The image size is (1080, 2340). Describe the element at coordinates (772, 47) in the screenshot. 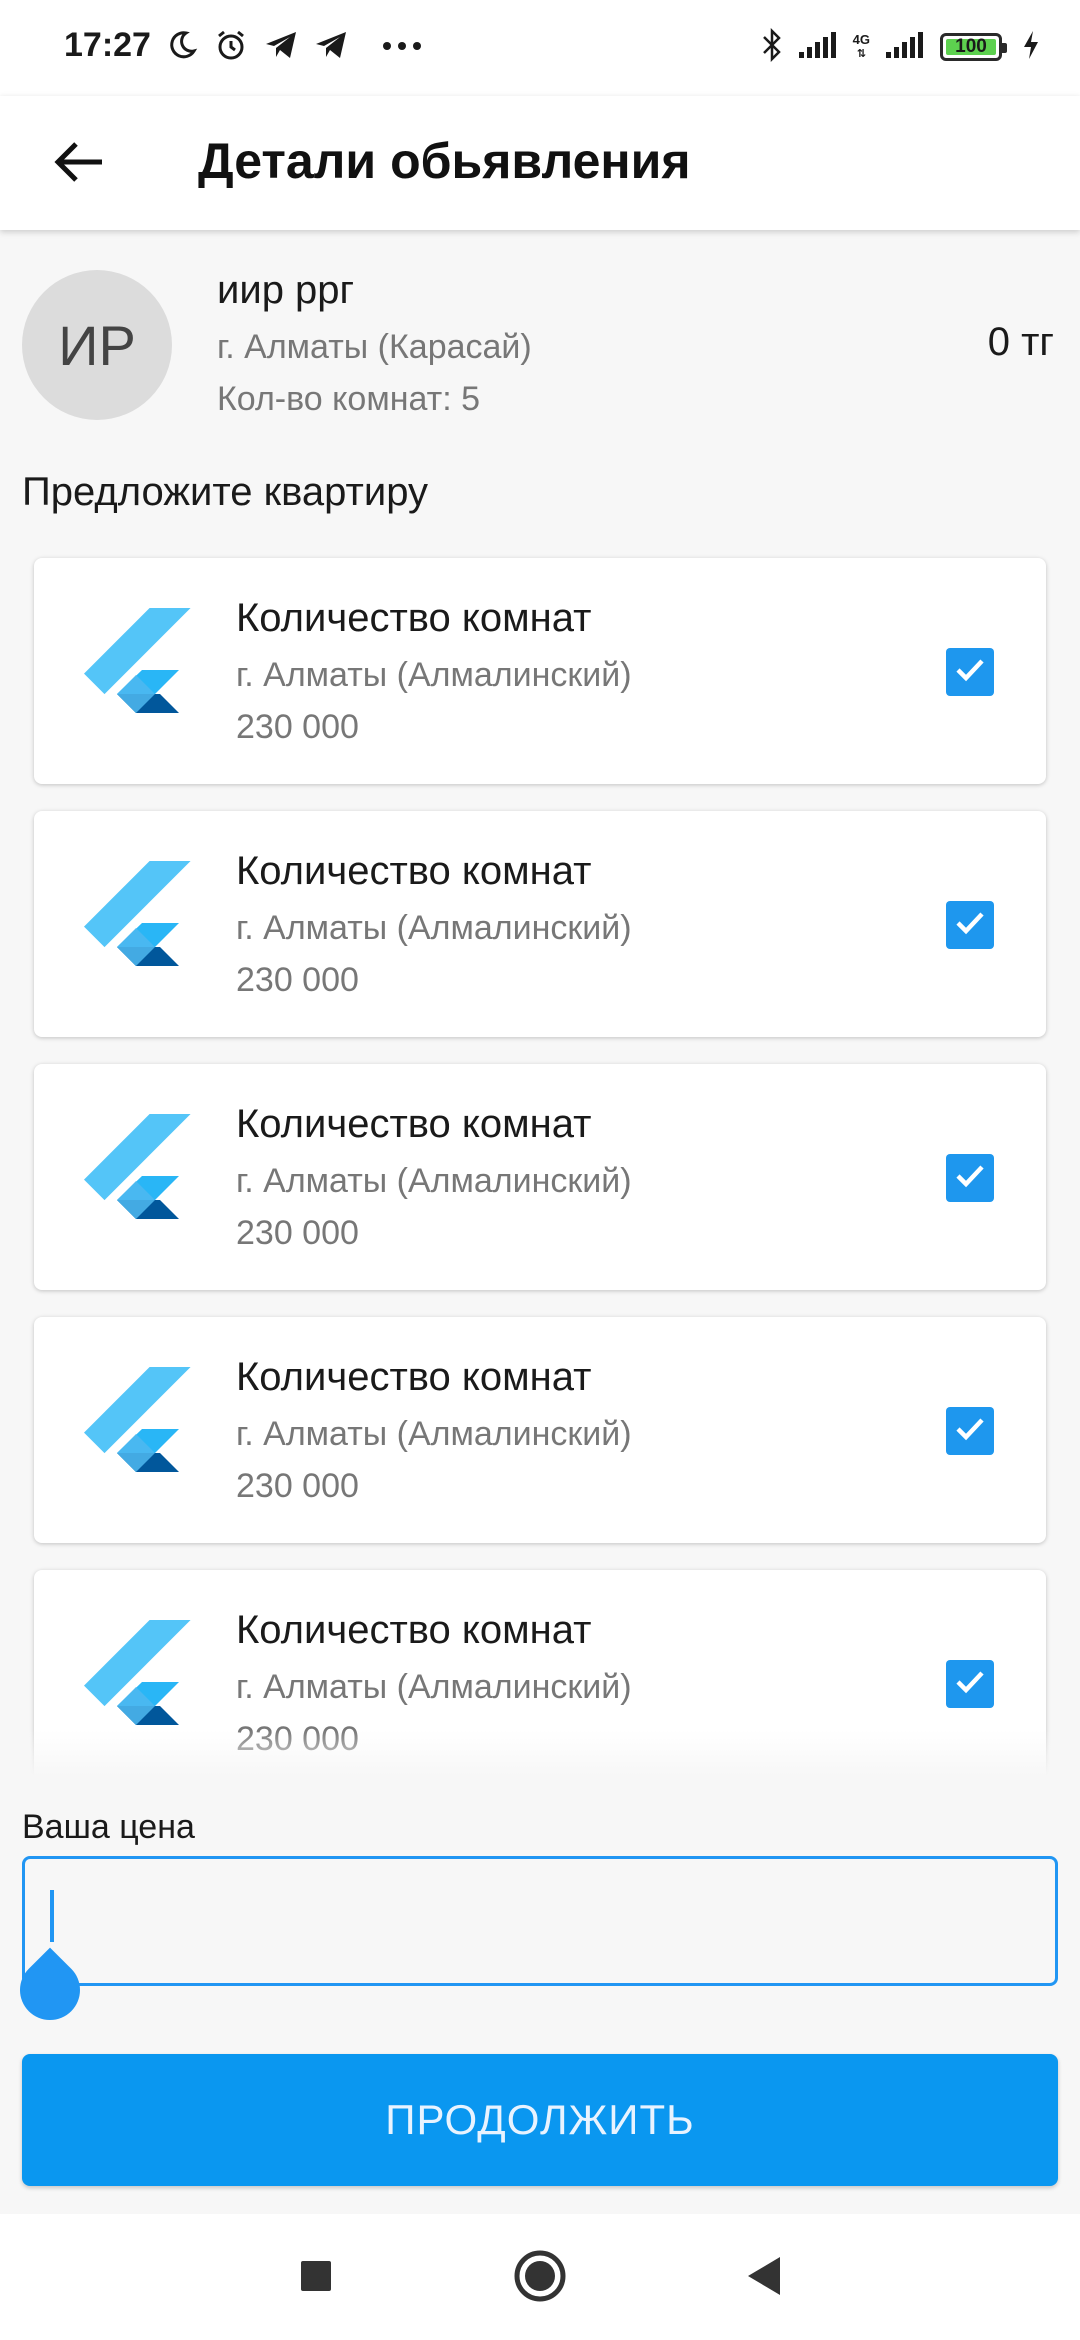

I see `bluetooth-icon` at that location.